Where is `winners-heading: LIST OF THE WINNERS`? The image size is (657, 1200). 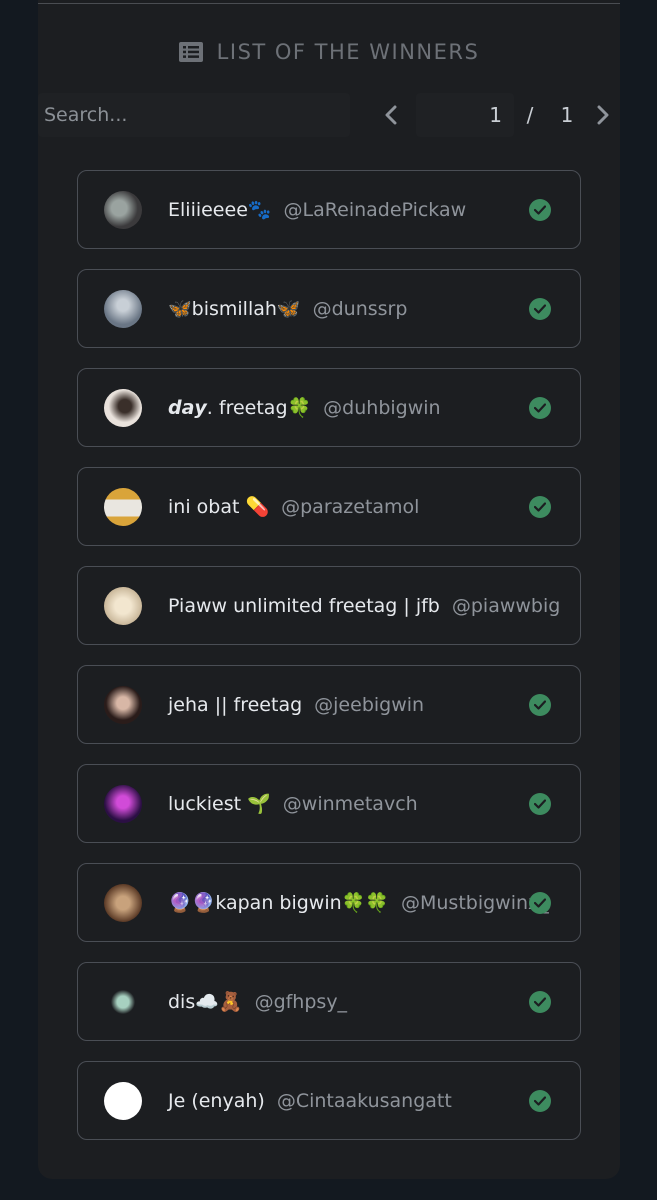
winners-heading: LIST OF THE WINNERS is located at coordinates (329, 52).